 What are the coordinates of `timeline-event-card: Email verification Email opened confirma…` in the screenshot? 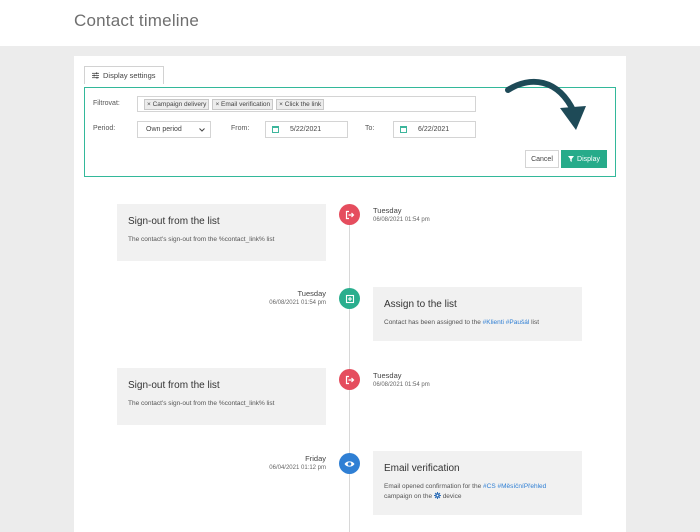 It's located at (477, 483).